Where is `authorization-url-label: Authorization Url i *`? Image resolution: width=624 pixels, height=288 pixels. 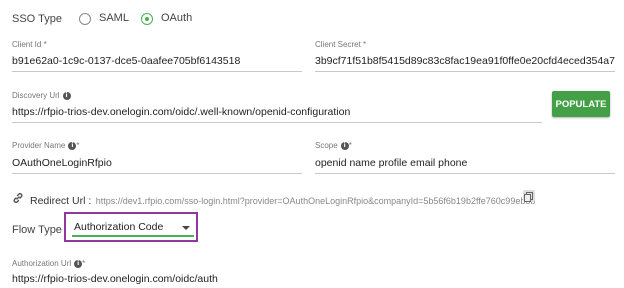 authorization-url-label: Authorization Url i * is located at coordinates (49, 263).